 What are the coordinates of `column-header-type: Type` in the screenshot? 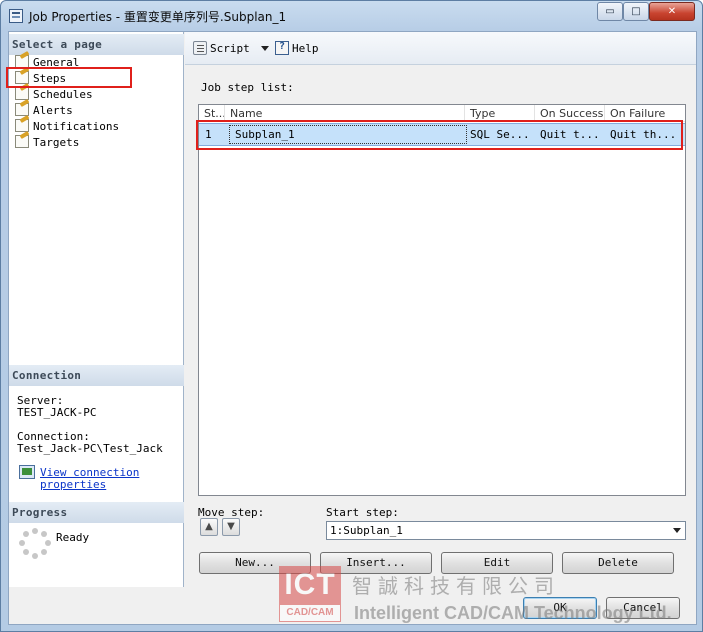 It's located at (500, 113).